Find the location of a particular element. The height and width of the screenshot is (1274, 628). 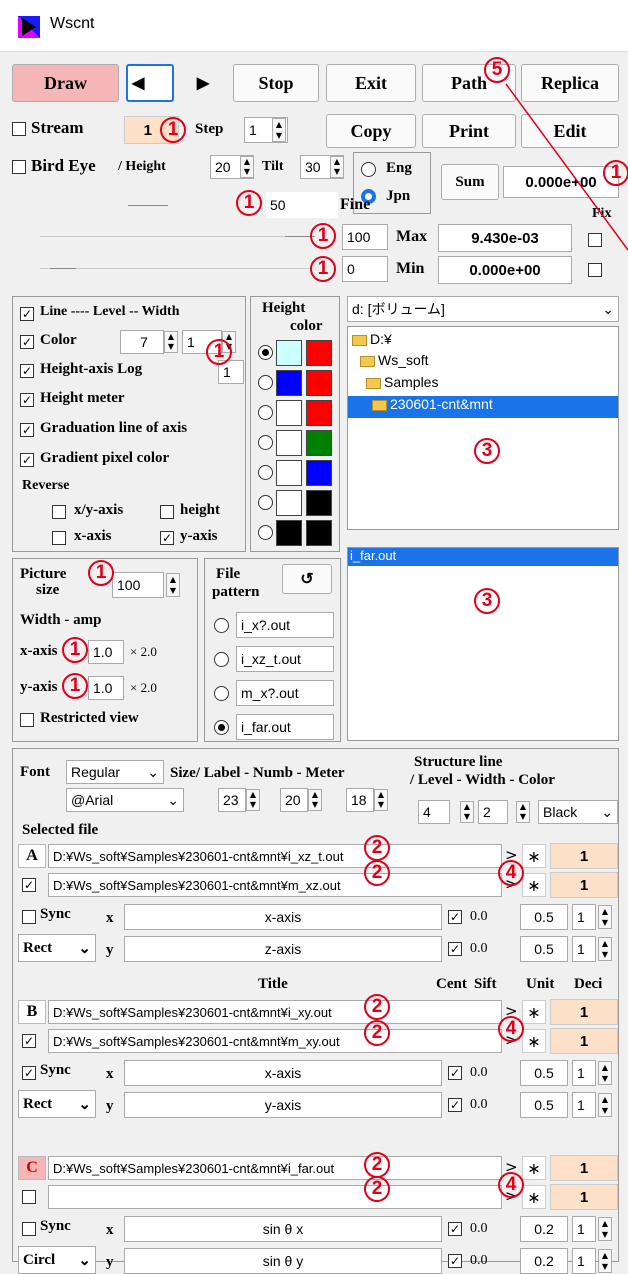

pattern-item: m_x?.out is located at coordinates (285, 693).